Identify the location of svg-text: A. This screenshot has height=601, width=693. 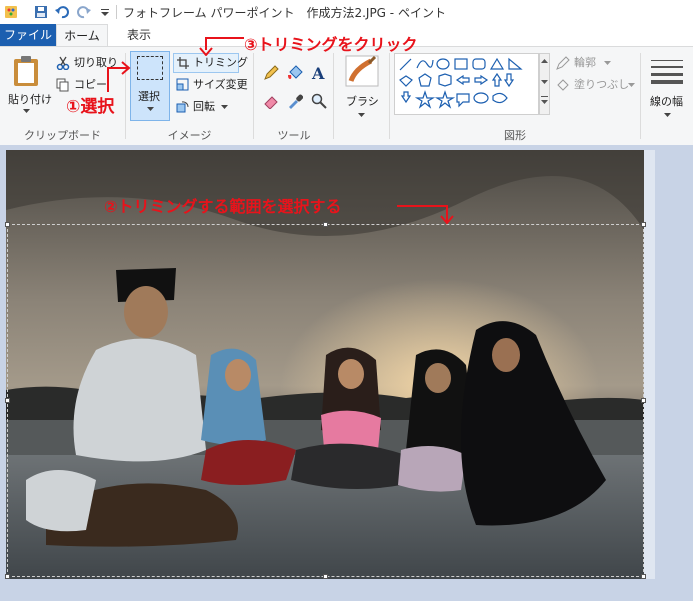
(318, 72).